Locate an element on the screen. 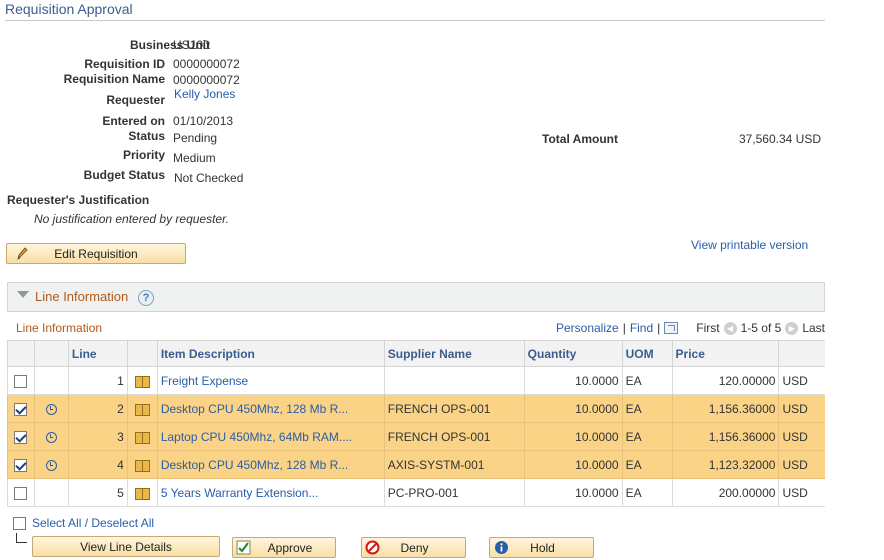  requester-label: Requester is located at coordinates (135, 100).